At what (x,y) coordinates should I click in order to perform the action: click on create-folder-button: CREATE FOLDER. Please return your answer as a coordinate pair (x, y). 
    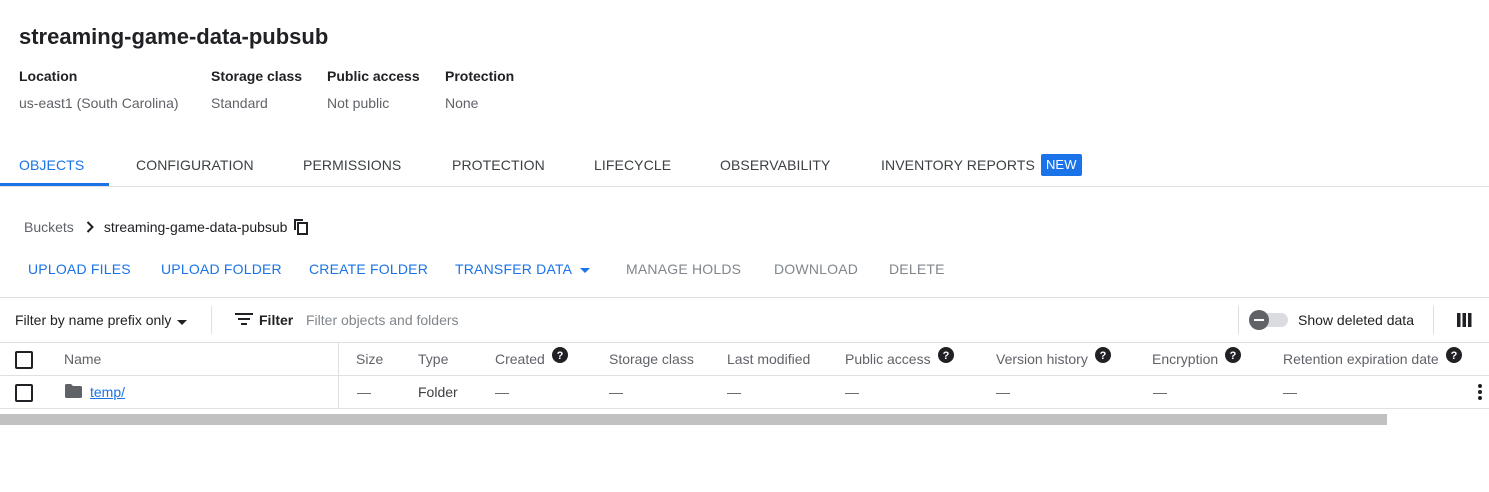
    Looking at the image, I should click on (368, 269).